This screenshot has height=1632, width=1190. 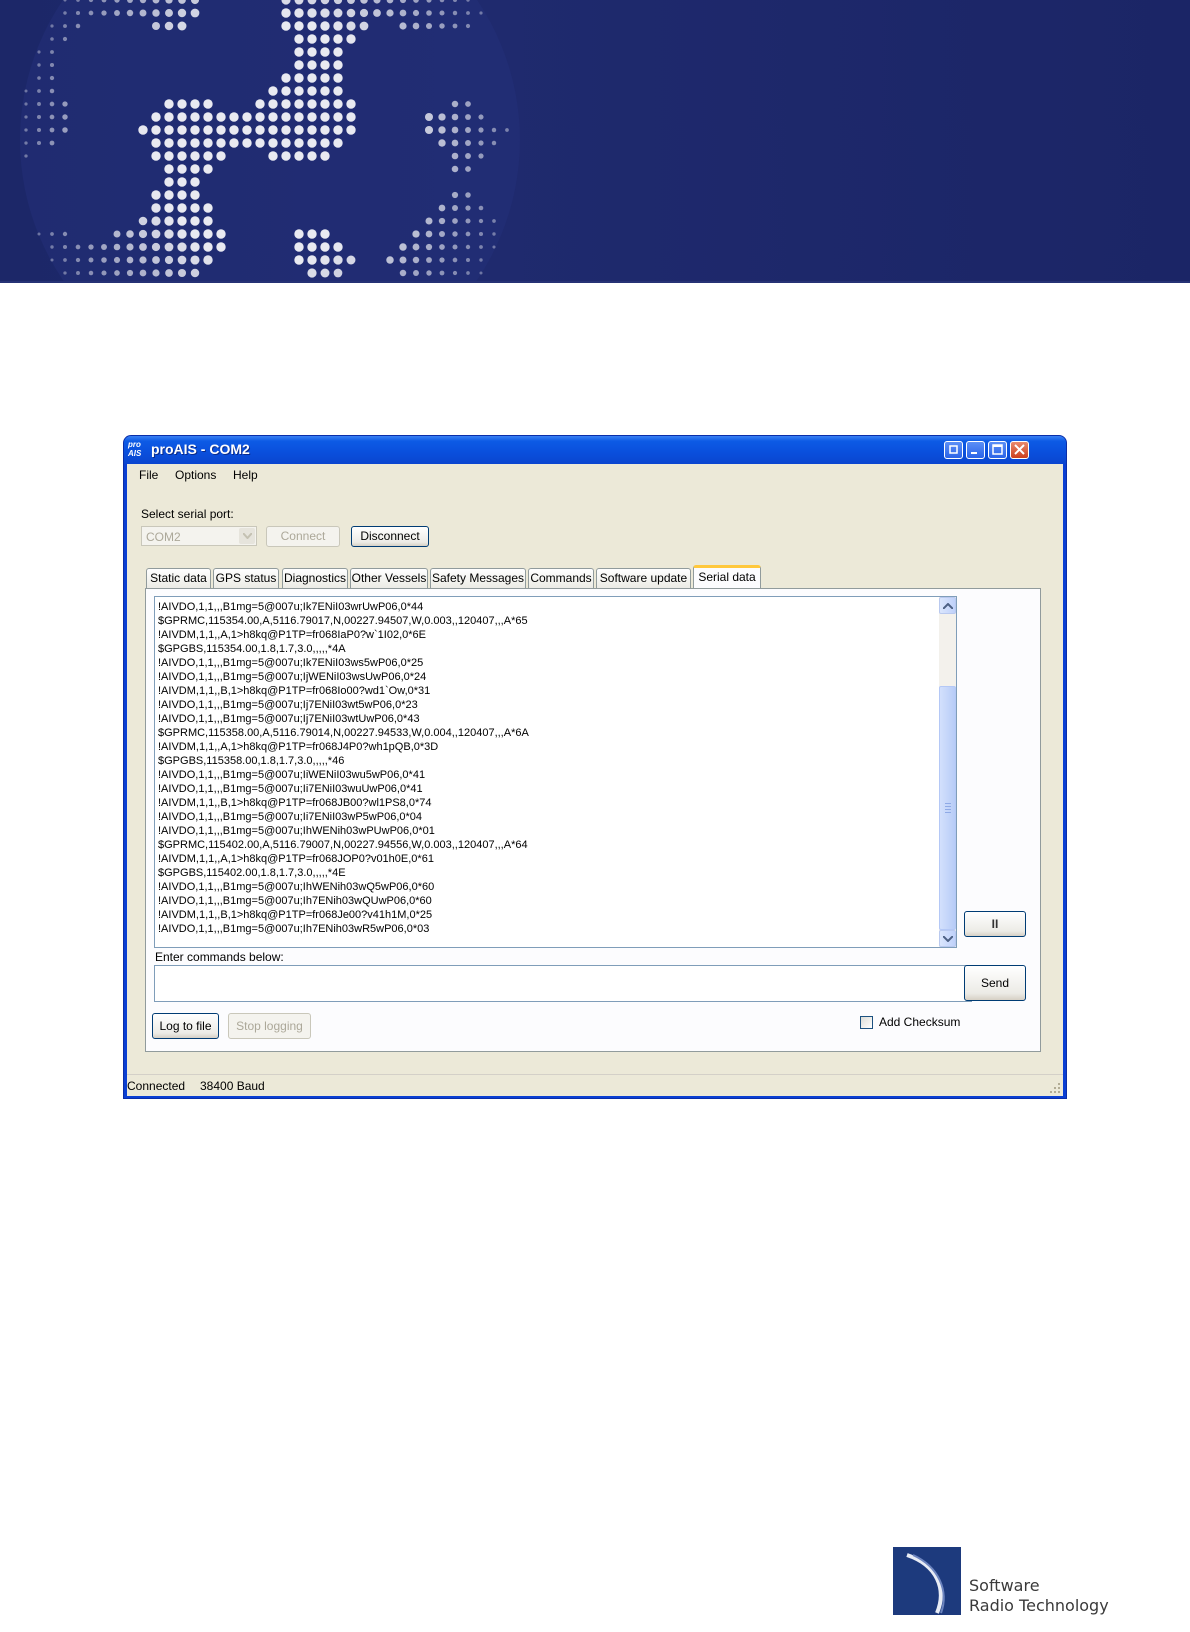 I want to click on maximize-icon, so click(x=997, y=449).